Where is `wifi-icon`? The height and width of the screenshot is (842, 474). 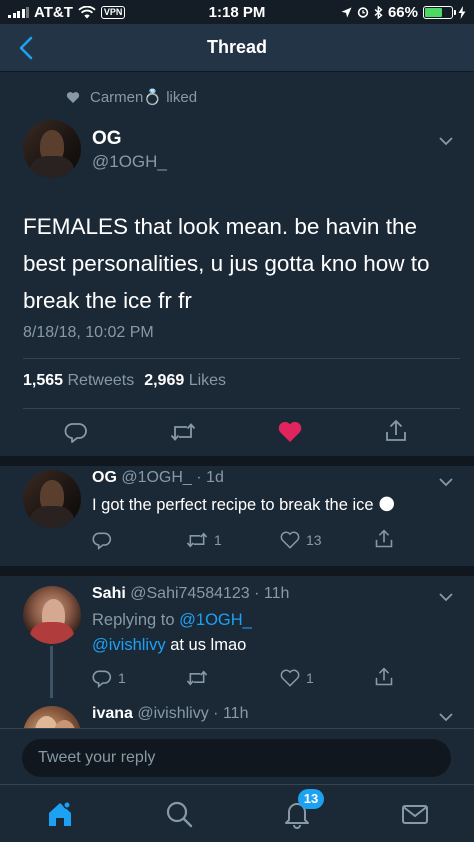 wifi-icon is located at coordinates (87, 11).